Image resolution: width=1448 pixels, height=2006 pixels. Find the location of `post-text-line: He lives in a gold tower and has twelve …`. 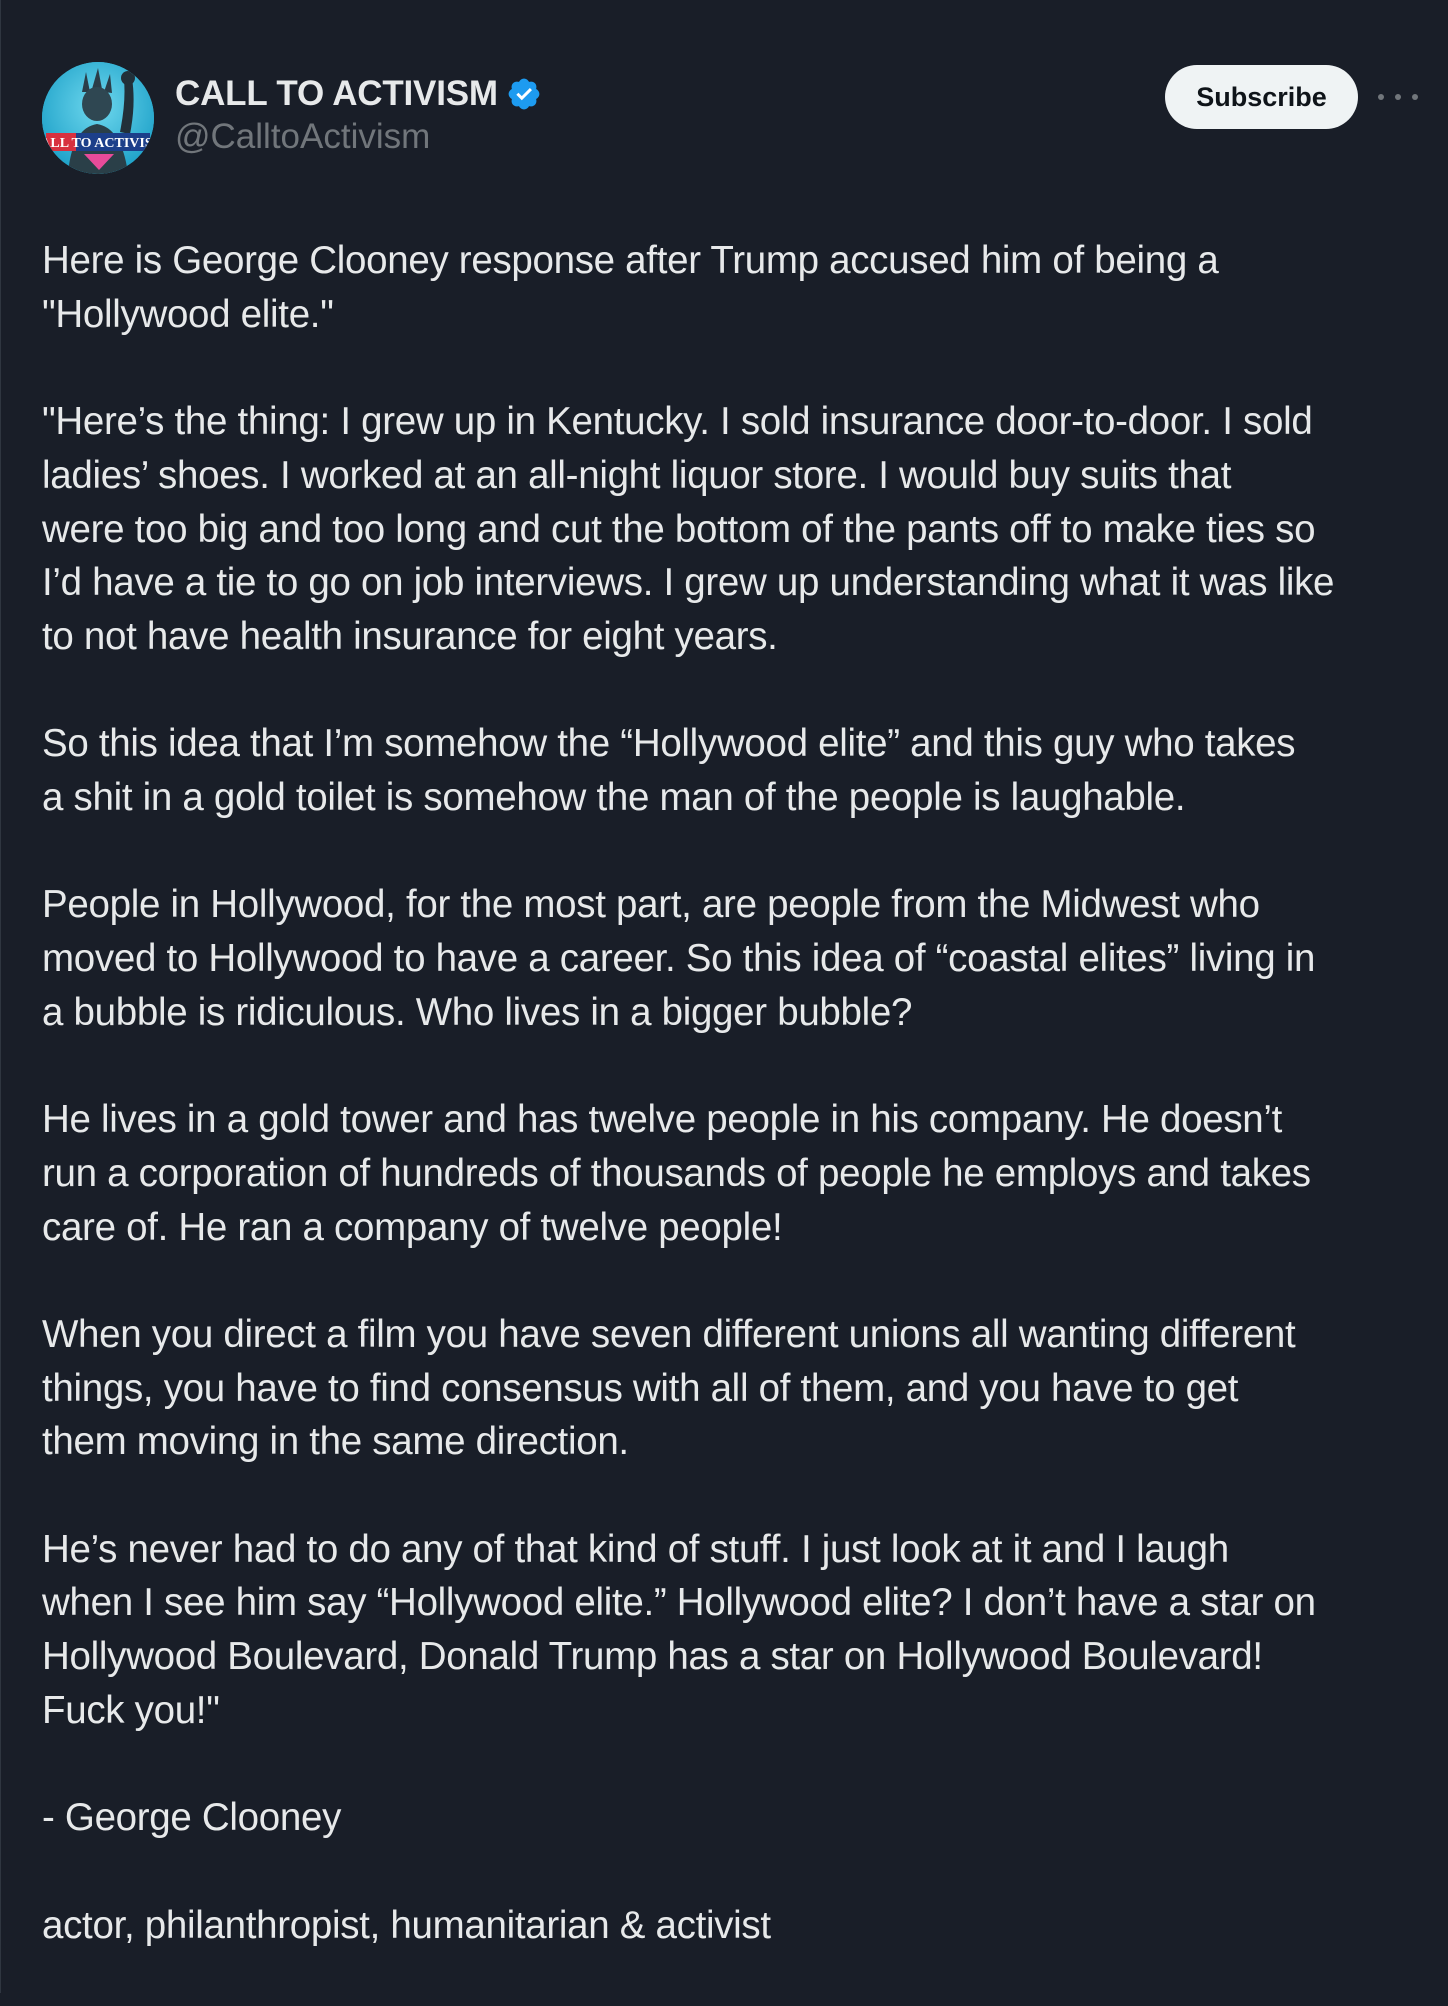

post-text-line: He lives in a gold tower and has twelve … is located at coordinates (662, 1120).